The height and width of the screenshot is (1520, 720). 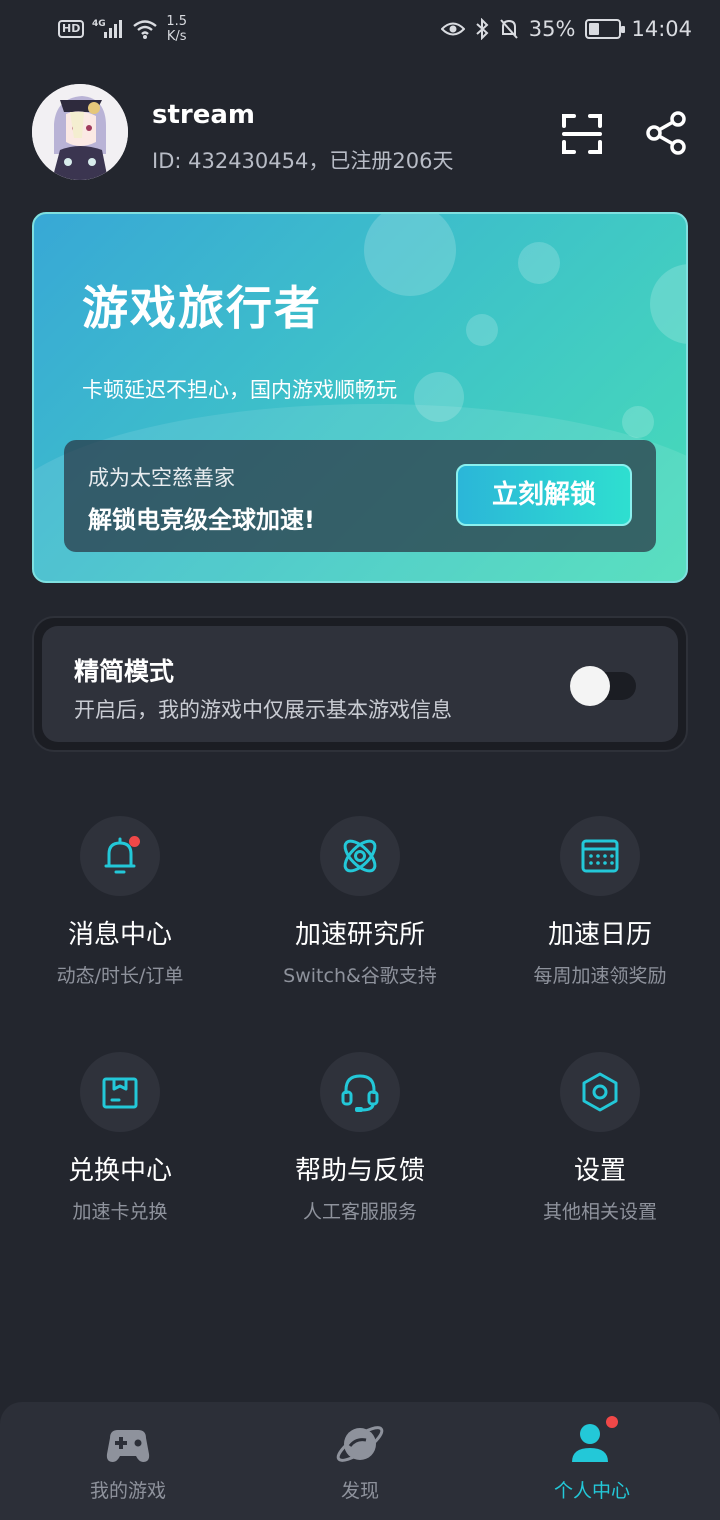 I want to click on grid-item-title: 加速研究所, so click(x=359, y=935).